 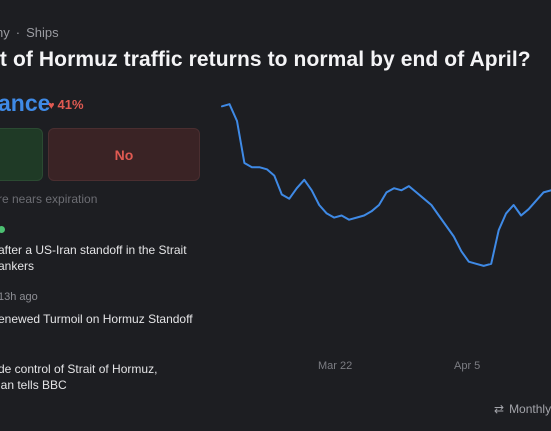 I want to click on heart-icon: ♥, so click(x=51, y=106).